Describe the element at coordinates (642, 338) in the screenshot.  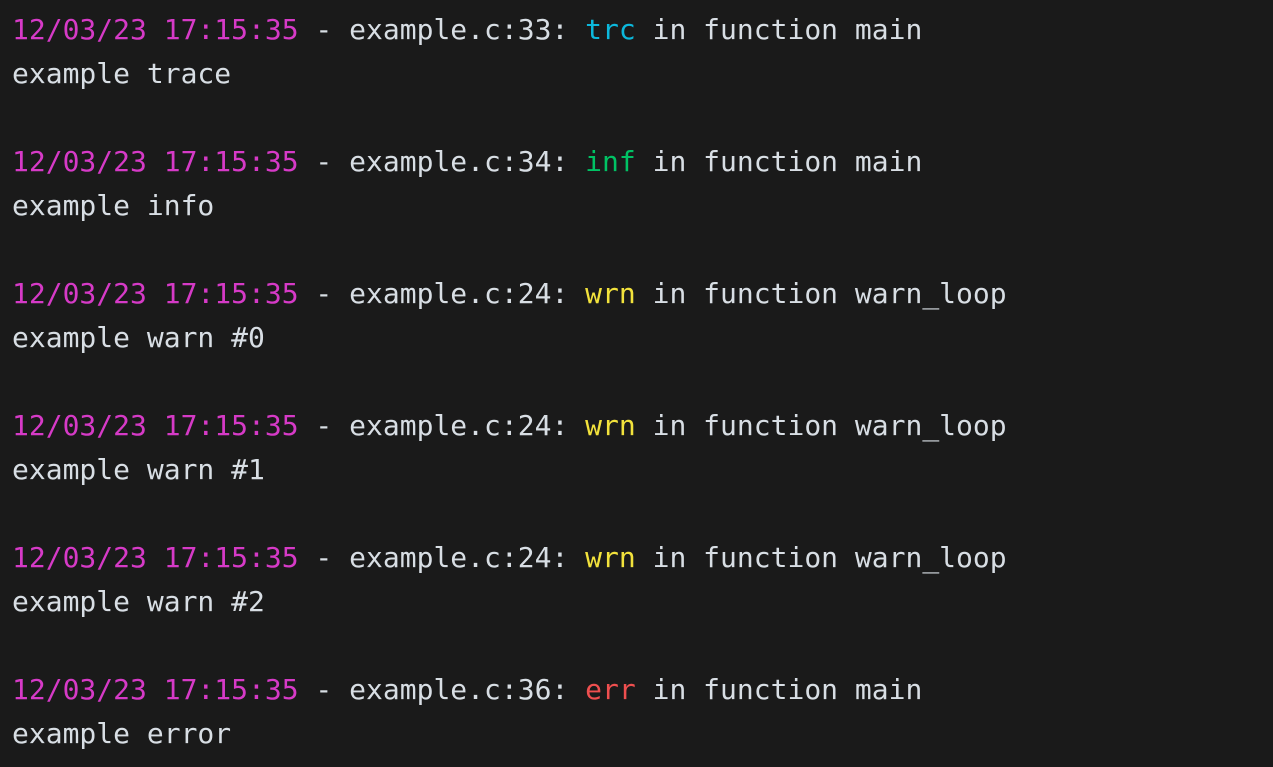
I see `log-message-line: example warn #0` at that location.